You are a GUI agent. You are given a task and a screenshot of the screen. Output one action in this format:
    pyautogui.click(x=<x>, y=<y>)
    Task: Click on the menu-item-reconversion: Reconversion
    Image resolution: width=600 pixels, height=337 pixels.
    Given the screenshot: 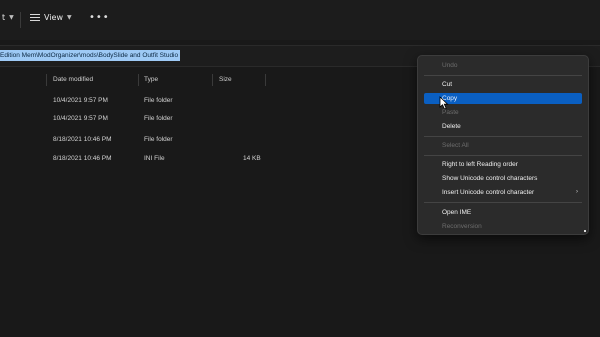 What is the action you would take?
    pyautogui.click(x=503, y=226)
    